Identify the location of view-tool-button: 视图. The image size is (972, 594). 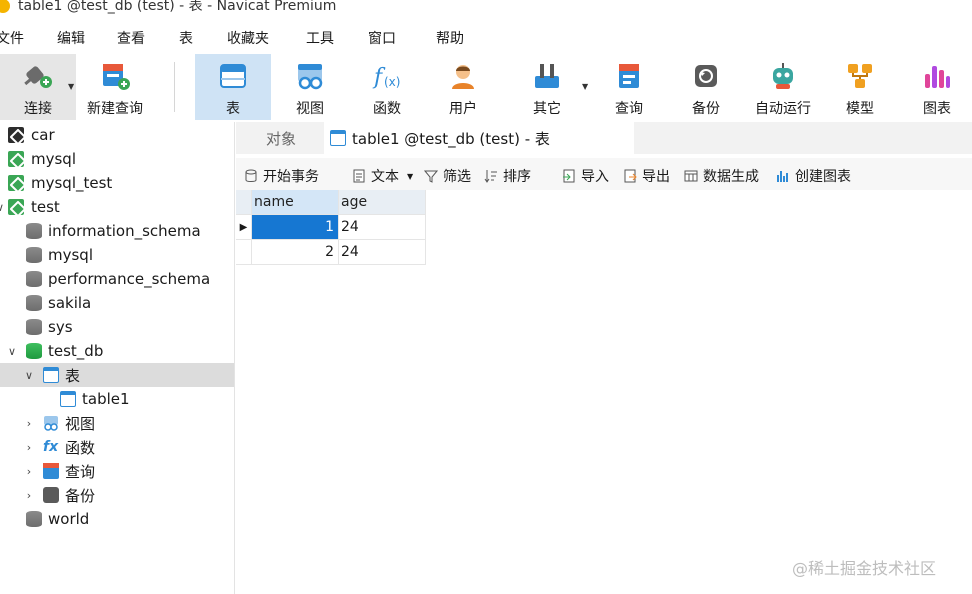
(310, 87).